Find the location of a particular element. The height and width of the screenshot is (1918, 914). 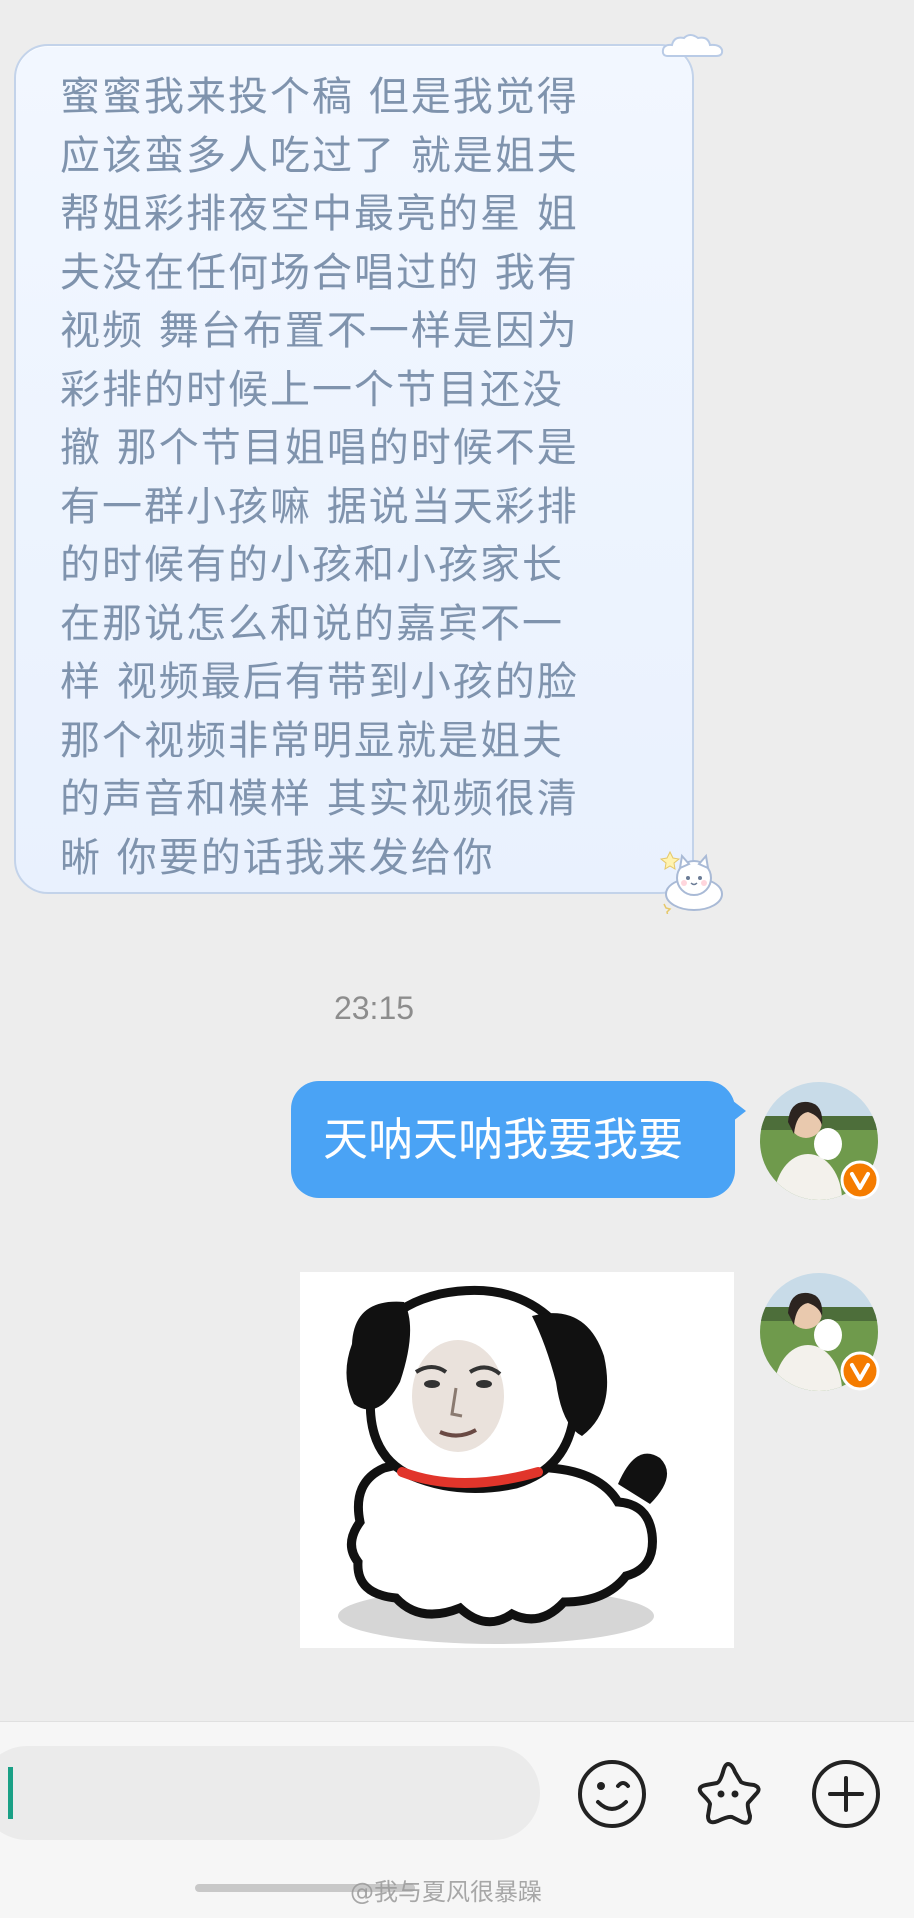

emoji-icon is located at coordinates (612, 1794).